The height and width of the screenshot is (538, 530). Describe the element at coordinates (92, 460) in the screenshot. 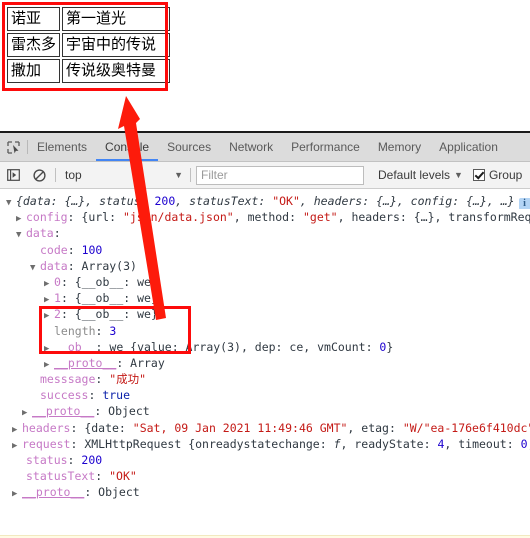

I see `console-token: 200` at that location.